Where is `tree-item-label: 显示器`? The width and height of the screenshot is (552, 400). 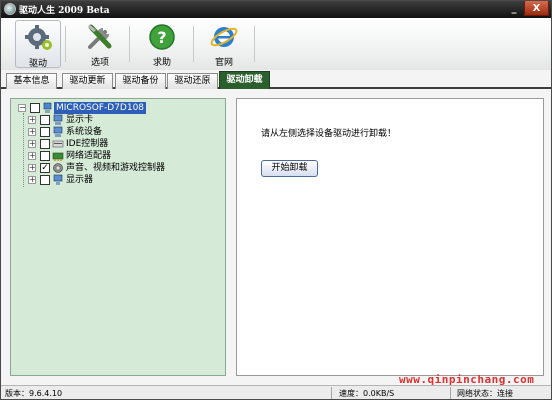
tree-item-label: 显示器 is located at coordinates (79, 180).